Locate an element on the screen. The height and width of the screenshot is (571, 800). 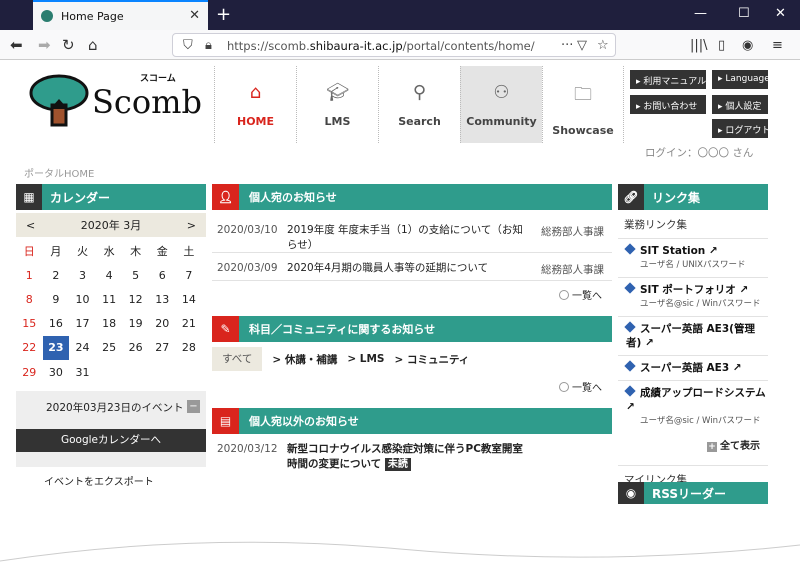
weekday-label: 金 is located at coordinates (162, 252).